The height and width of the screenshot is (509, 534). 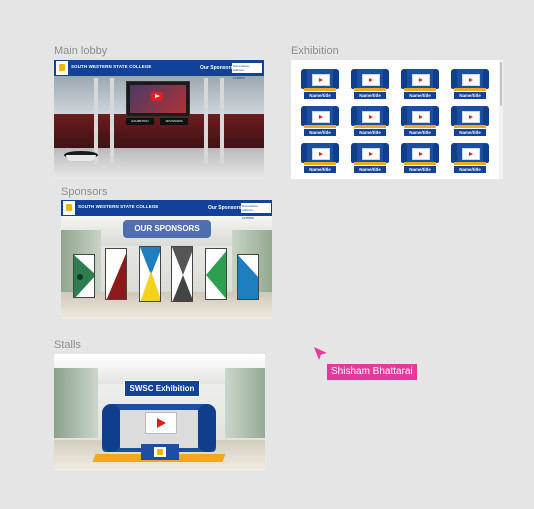 I want to click on exhibition-scrollbar, so click(x=501, y=119).